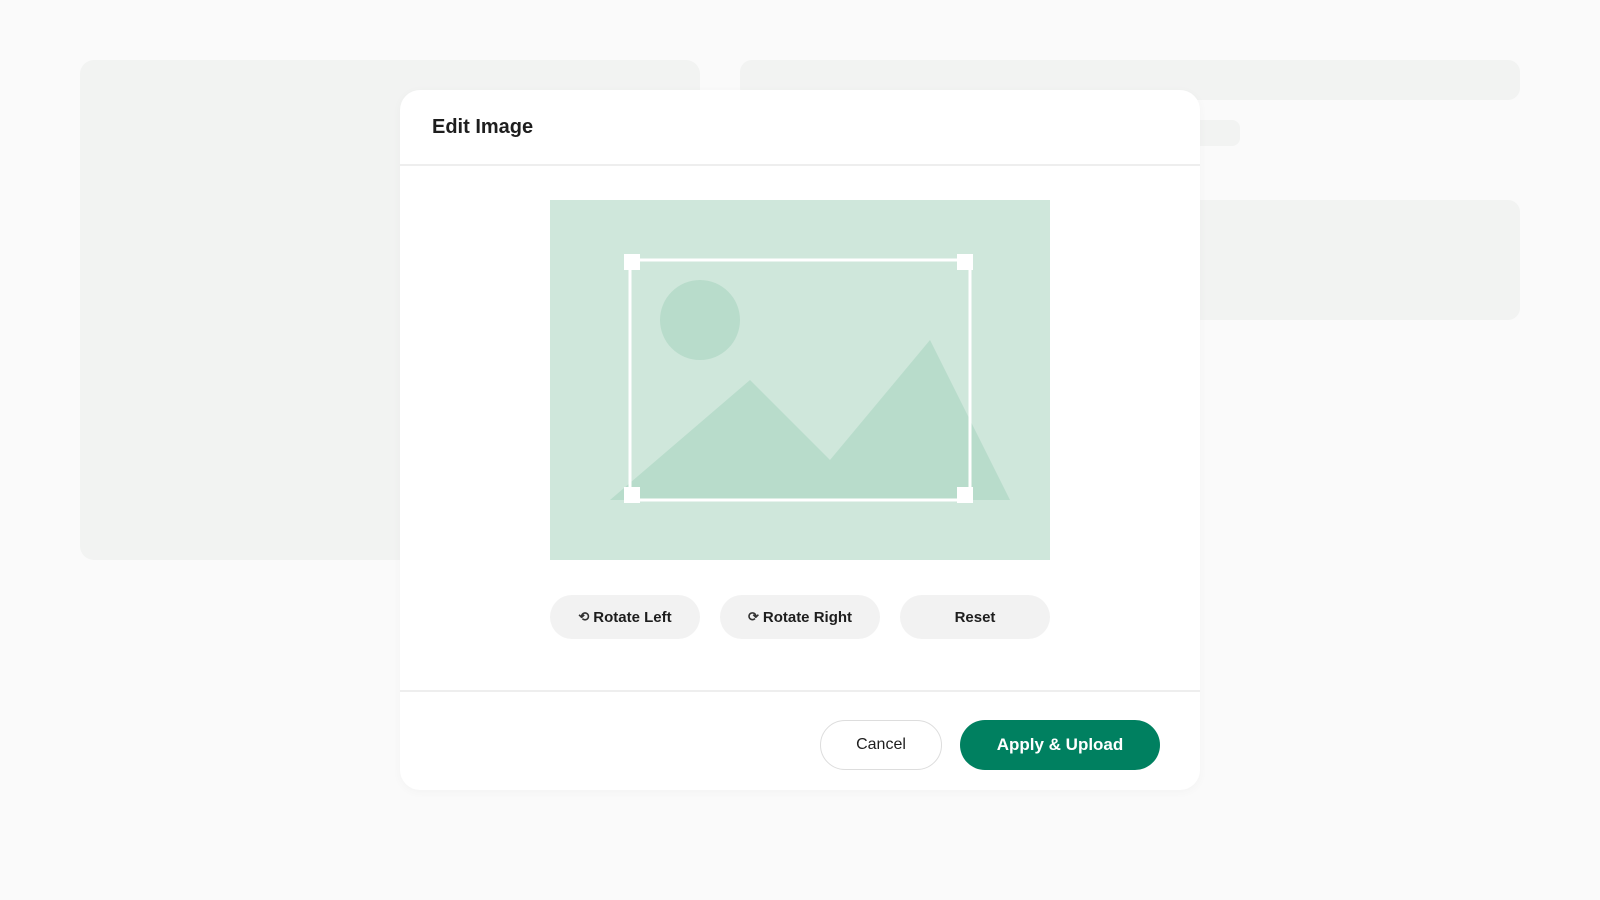 The image size is (1600, 900). Describe the element at coordinates (584, 616) in the screenshot. I see `rotate-left-icon: ⟲` at that location.